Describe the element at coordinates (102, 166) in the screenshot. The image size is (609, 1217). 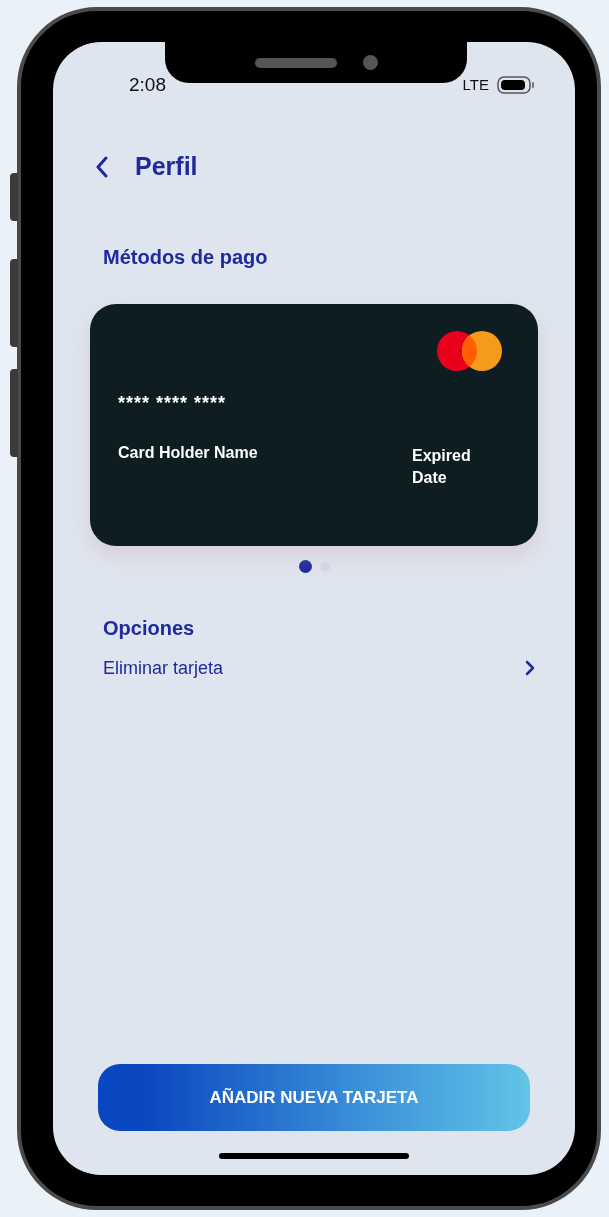
I see `back-icon` at that location.